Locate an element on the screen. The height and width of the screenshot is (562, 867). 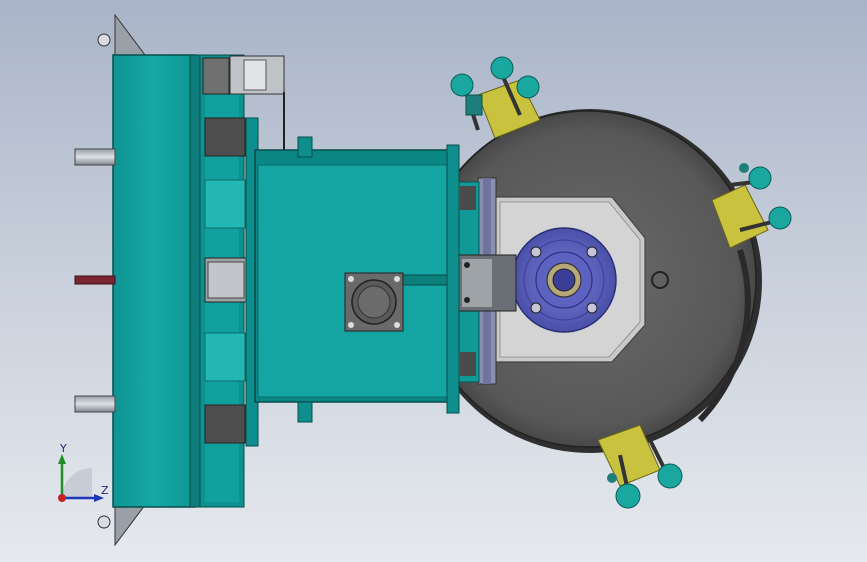
blue-hub-flange is located at coordinates (564, 280).